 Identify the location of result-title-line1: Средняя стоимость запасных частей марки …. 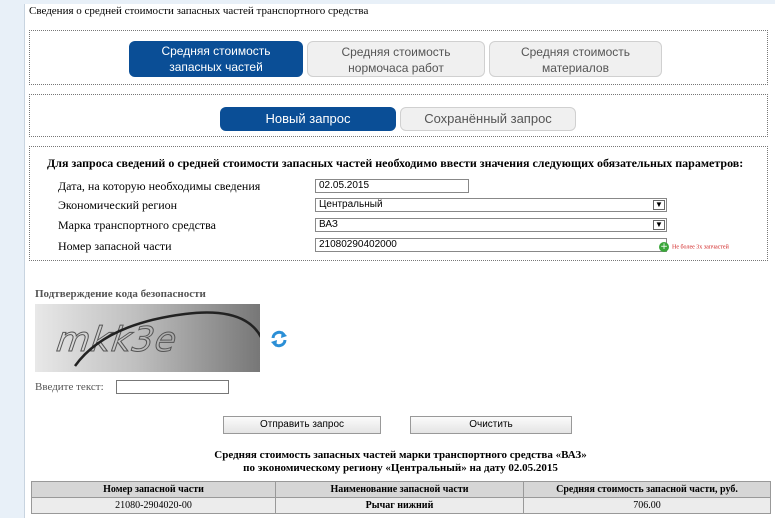
(400, 455).